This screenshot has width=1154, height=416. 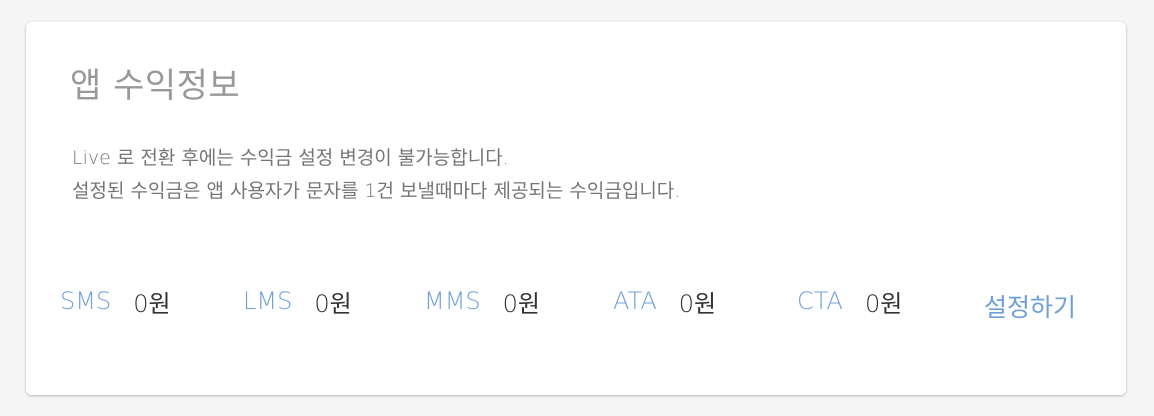 What do you see at coordinates (849, 301) in the screenshot?
I see `rate-cta: CTA 0원` at bounding box center [849, 301].